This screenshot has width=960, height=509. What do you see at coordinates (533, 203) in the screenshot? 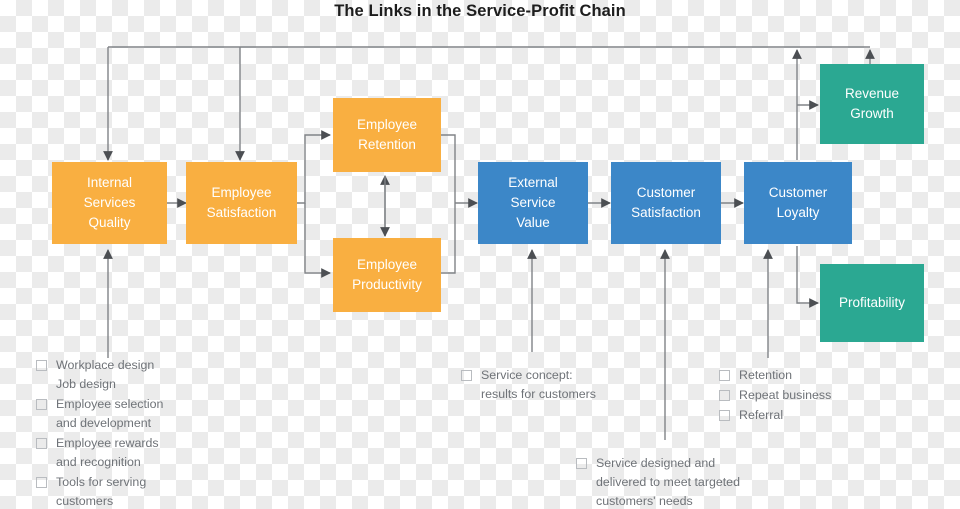
I see `node-external-service-value: External Service Value` at bounding box center [533, 203].